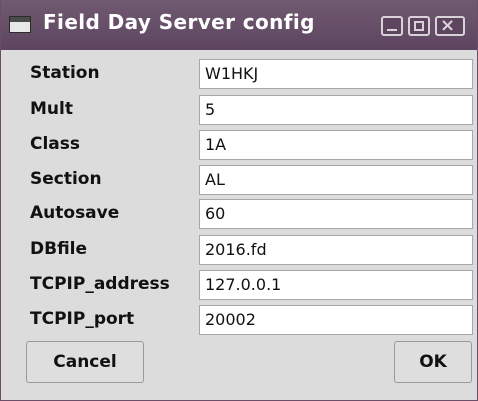 This screenshot has width=478, height=401. Describe the element at coordinates (336, 145) in the screenshot. I see `class-input: 1A` at that location.